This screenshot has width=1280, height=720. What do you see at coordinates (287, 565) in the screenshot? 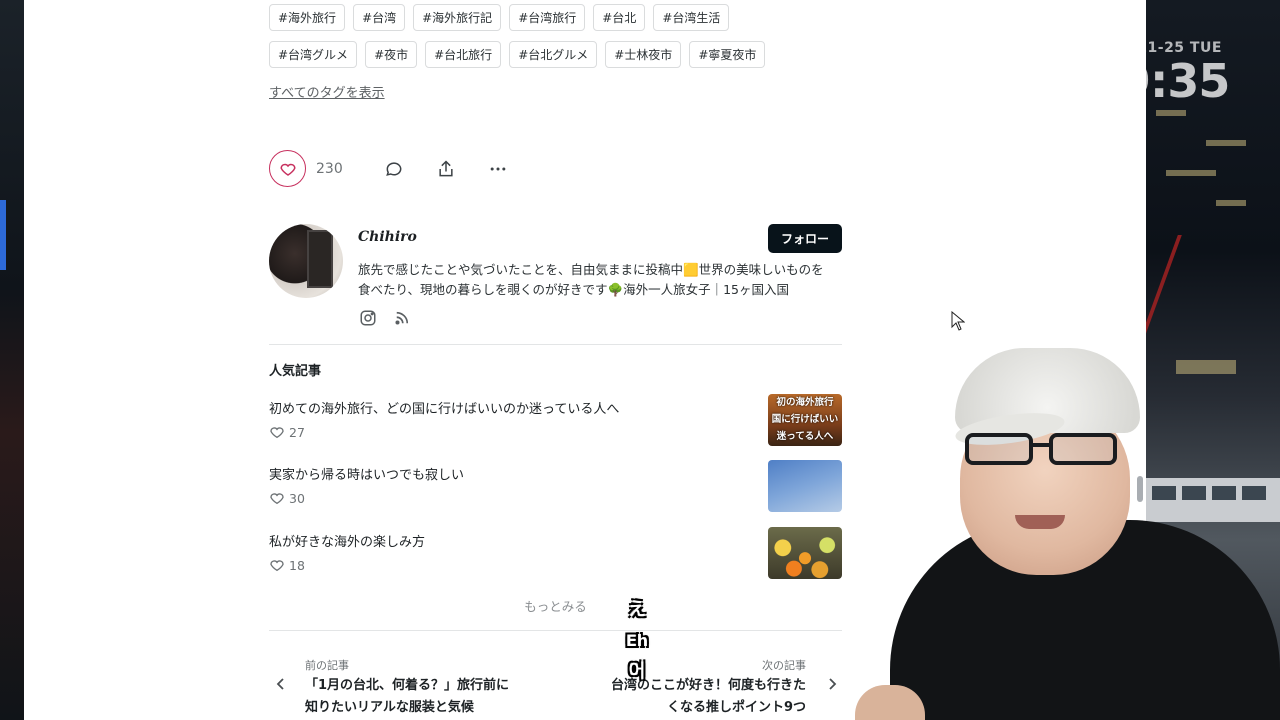
I see `article-likes: 18` at bounding box center [287, 565].